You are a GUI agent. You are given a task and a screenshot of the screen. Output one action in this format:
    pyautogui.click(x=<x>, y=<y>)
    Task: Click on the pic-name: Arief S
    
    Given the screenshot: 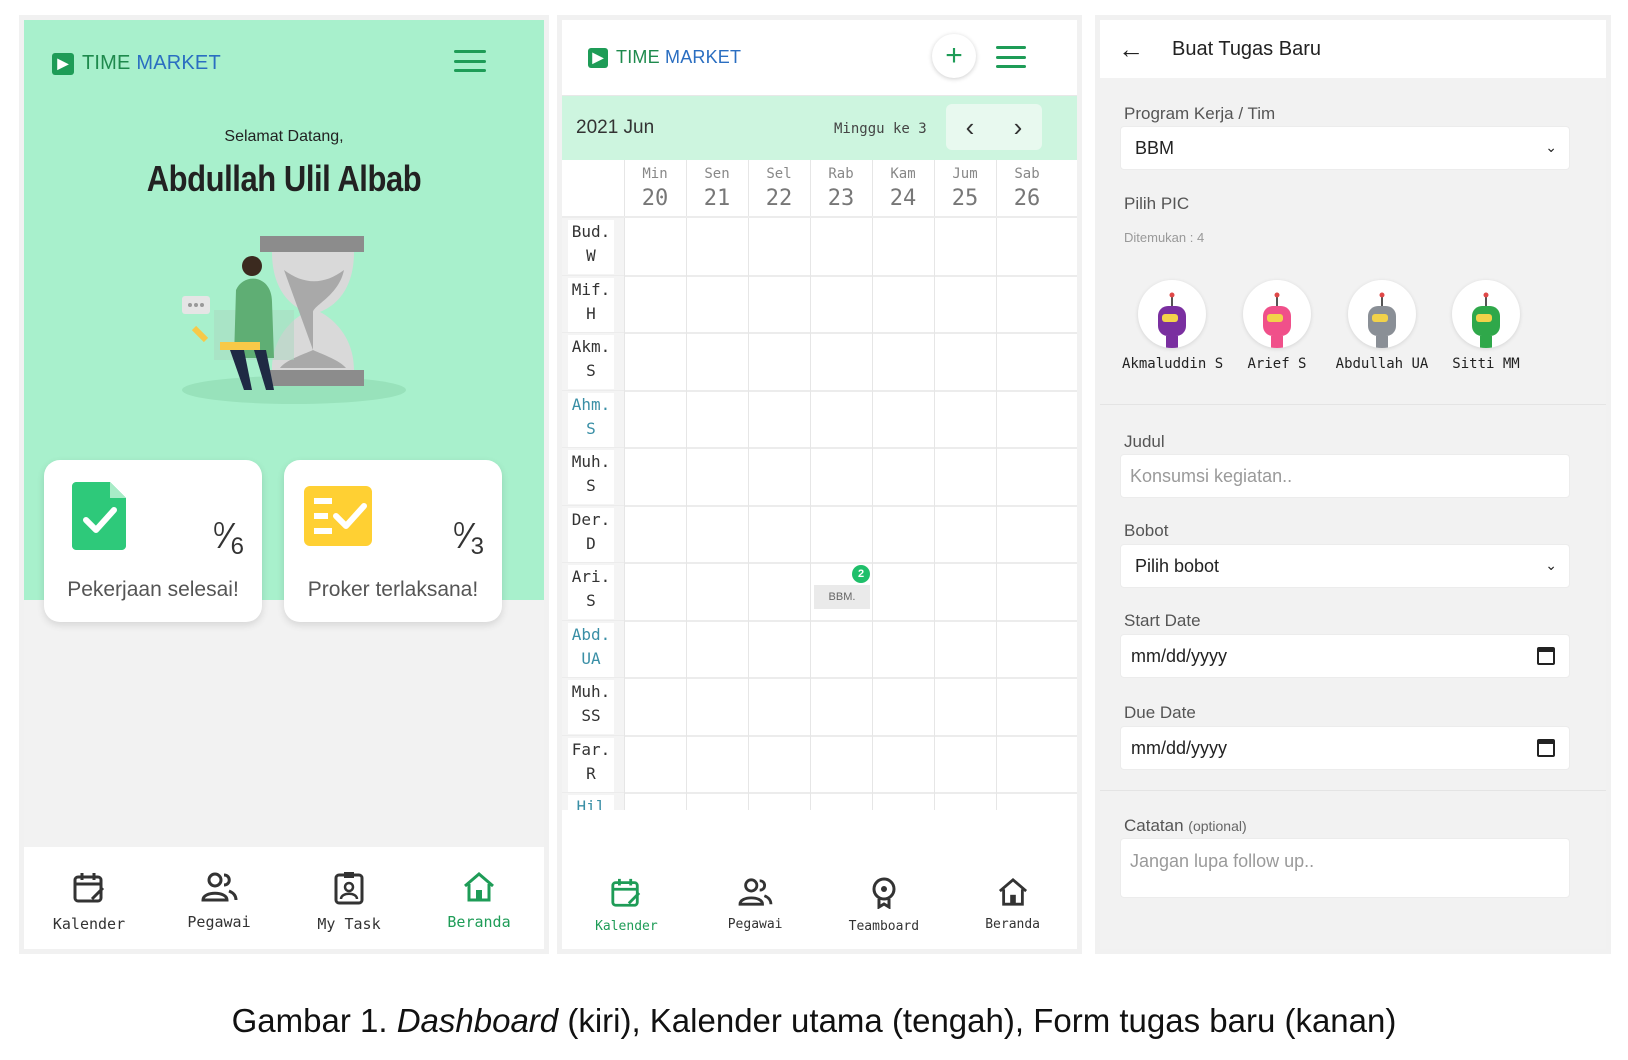 What is the action you would take?
    pyautogui.click(x=1277, y=364)
    